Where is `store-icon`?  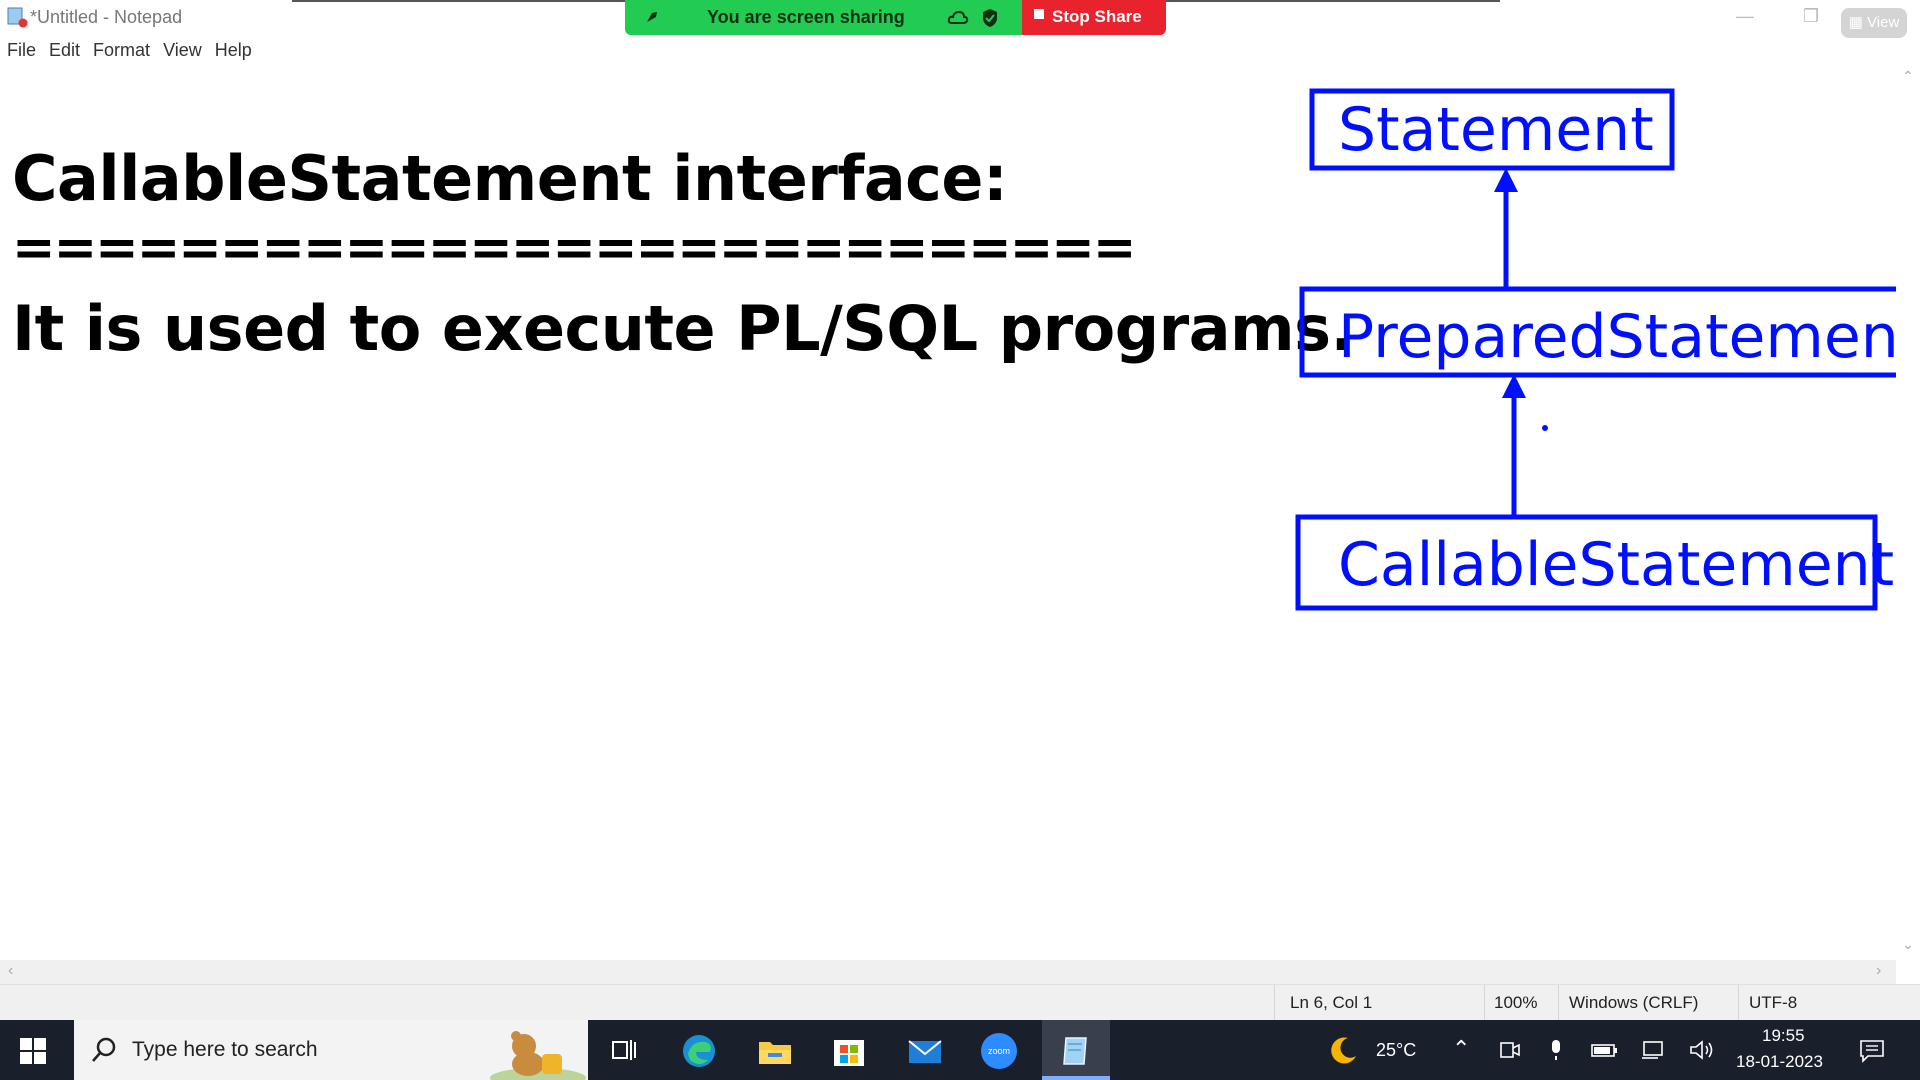
store-icon is located at coordinates (849, 1051).